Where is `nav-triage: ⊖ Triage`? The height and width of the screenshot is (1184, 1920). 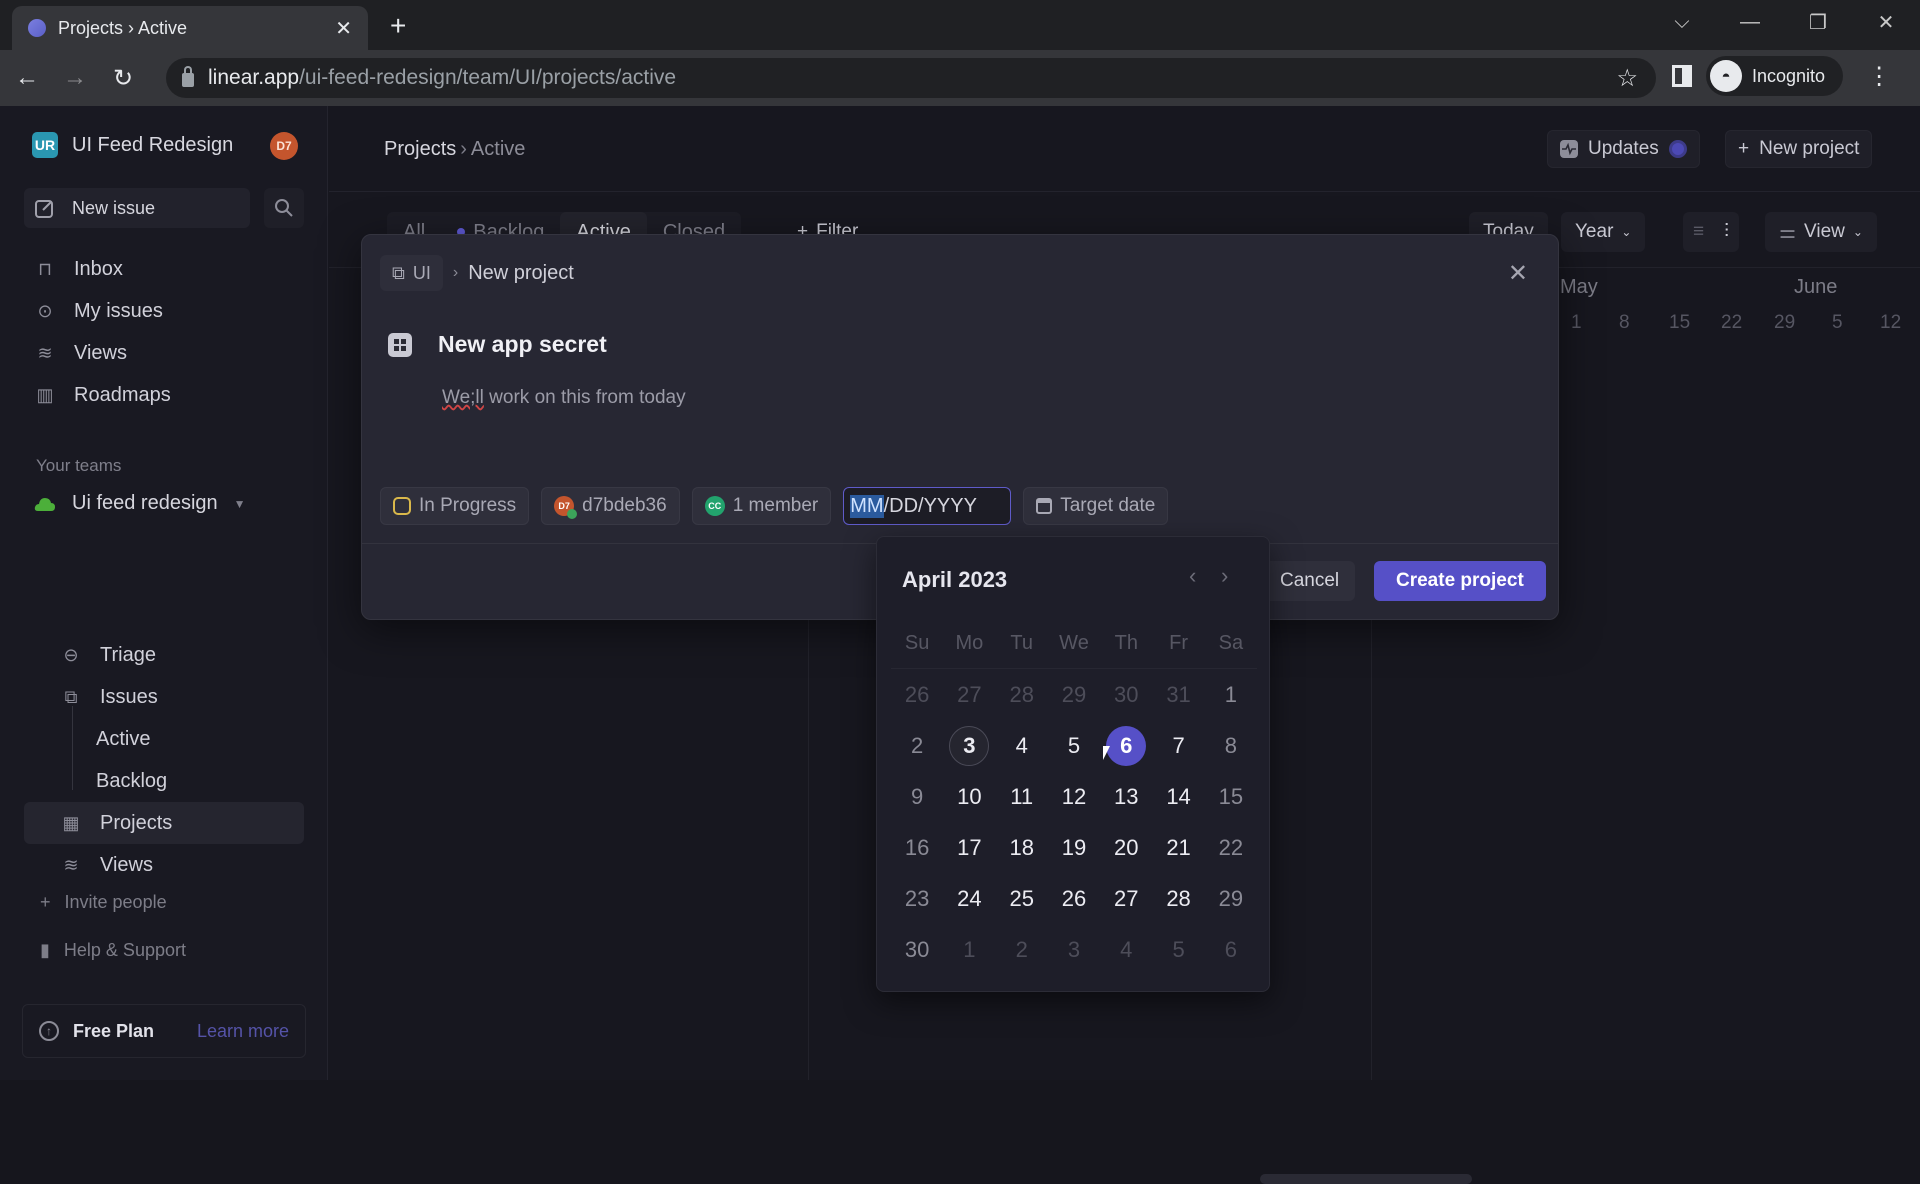 nav-triage: ⊖ Triage is located at coordinates (164, 655).